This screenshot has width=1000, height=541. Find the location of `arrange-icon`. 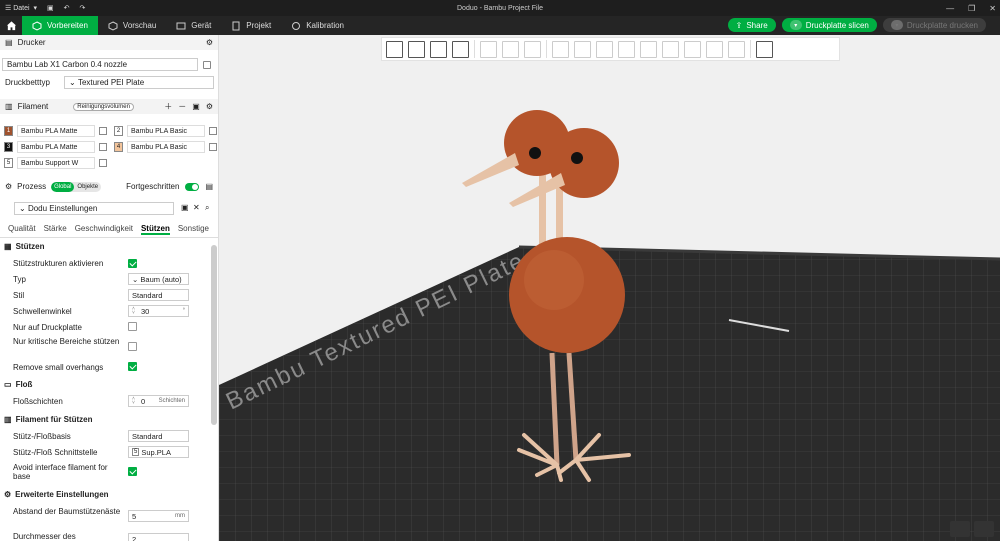

arrange-icon is located at coordinates (460, 49).